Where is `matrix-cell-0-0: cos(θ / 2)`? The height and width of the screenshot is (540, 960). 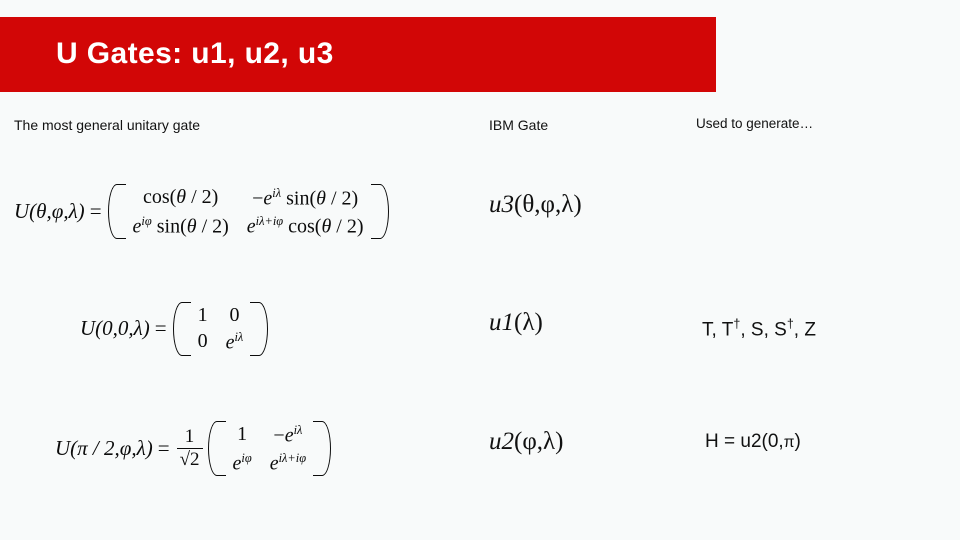 matrix-cell-0-0: cos(θ / 2) is located at coordinates (180, 197).